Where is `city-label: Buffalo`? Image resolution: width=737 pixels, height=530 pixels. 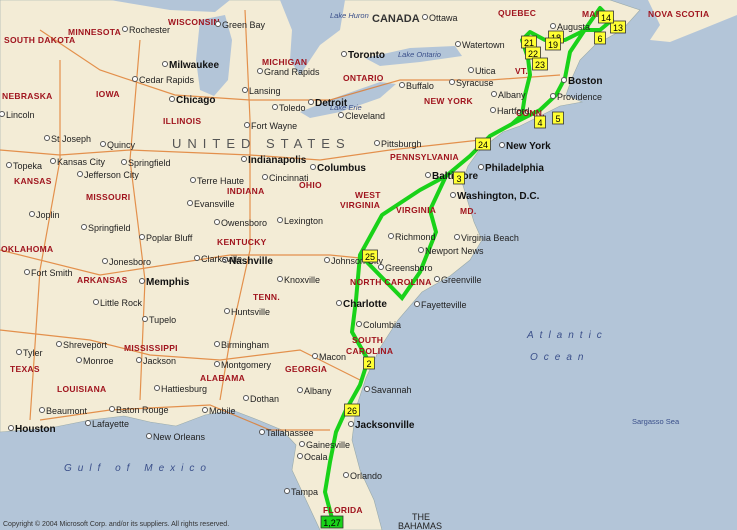
city-label: Buffalo is located at coordinates (420, 86).